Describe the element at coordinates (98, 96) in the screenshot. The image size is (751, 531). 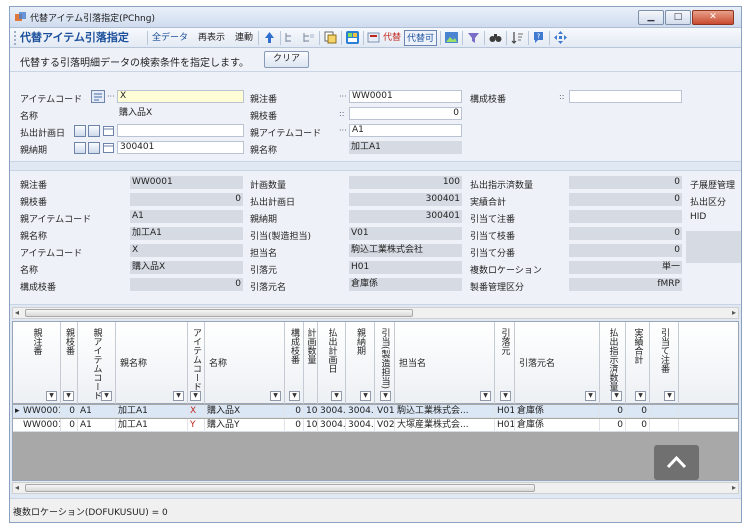
I see `item-lookup-icon` at that location.